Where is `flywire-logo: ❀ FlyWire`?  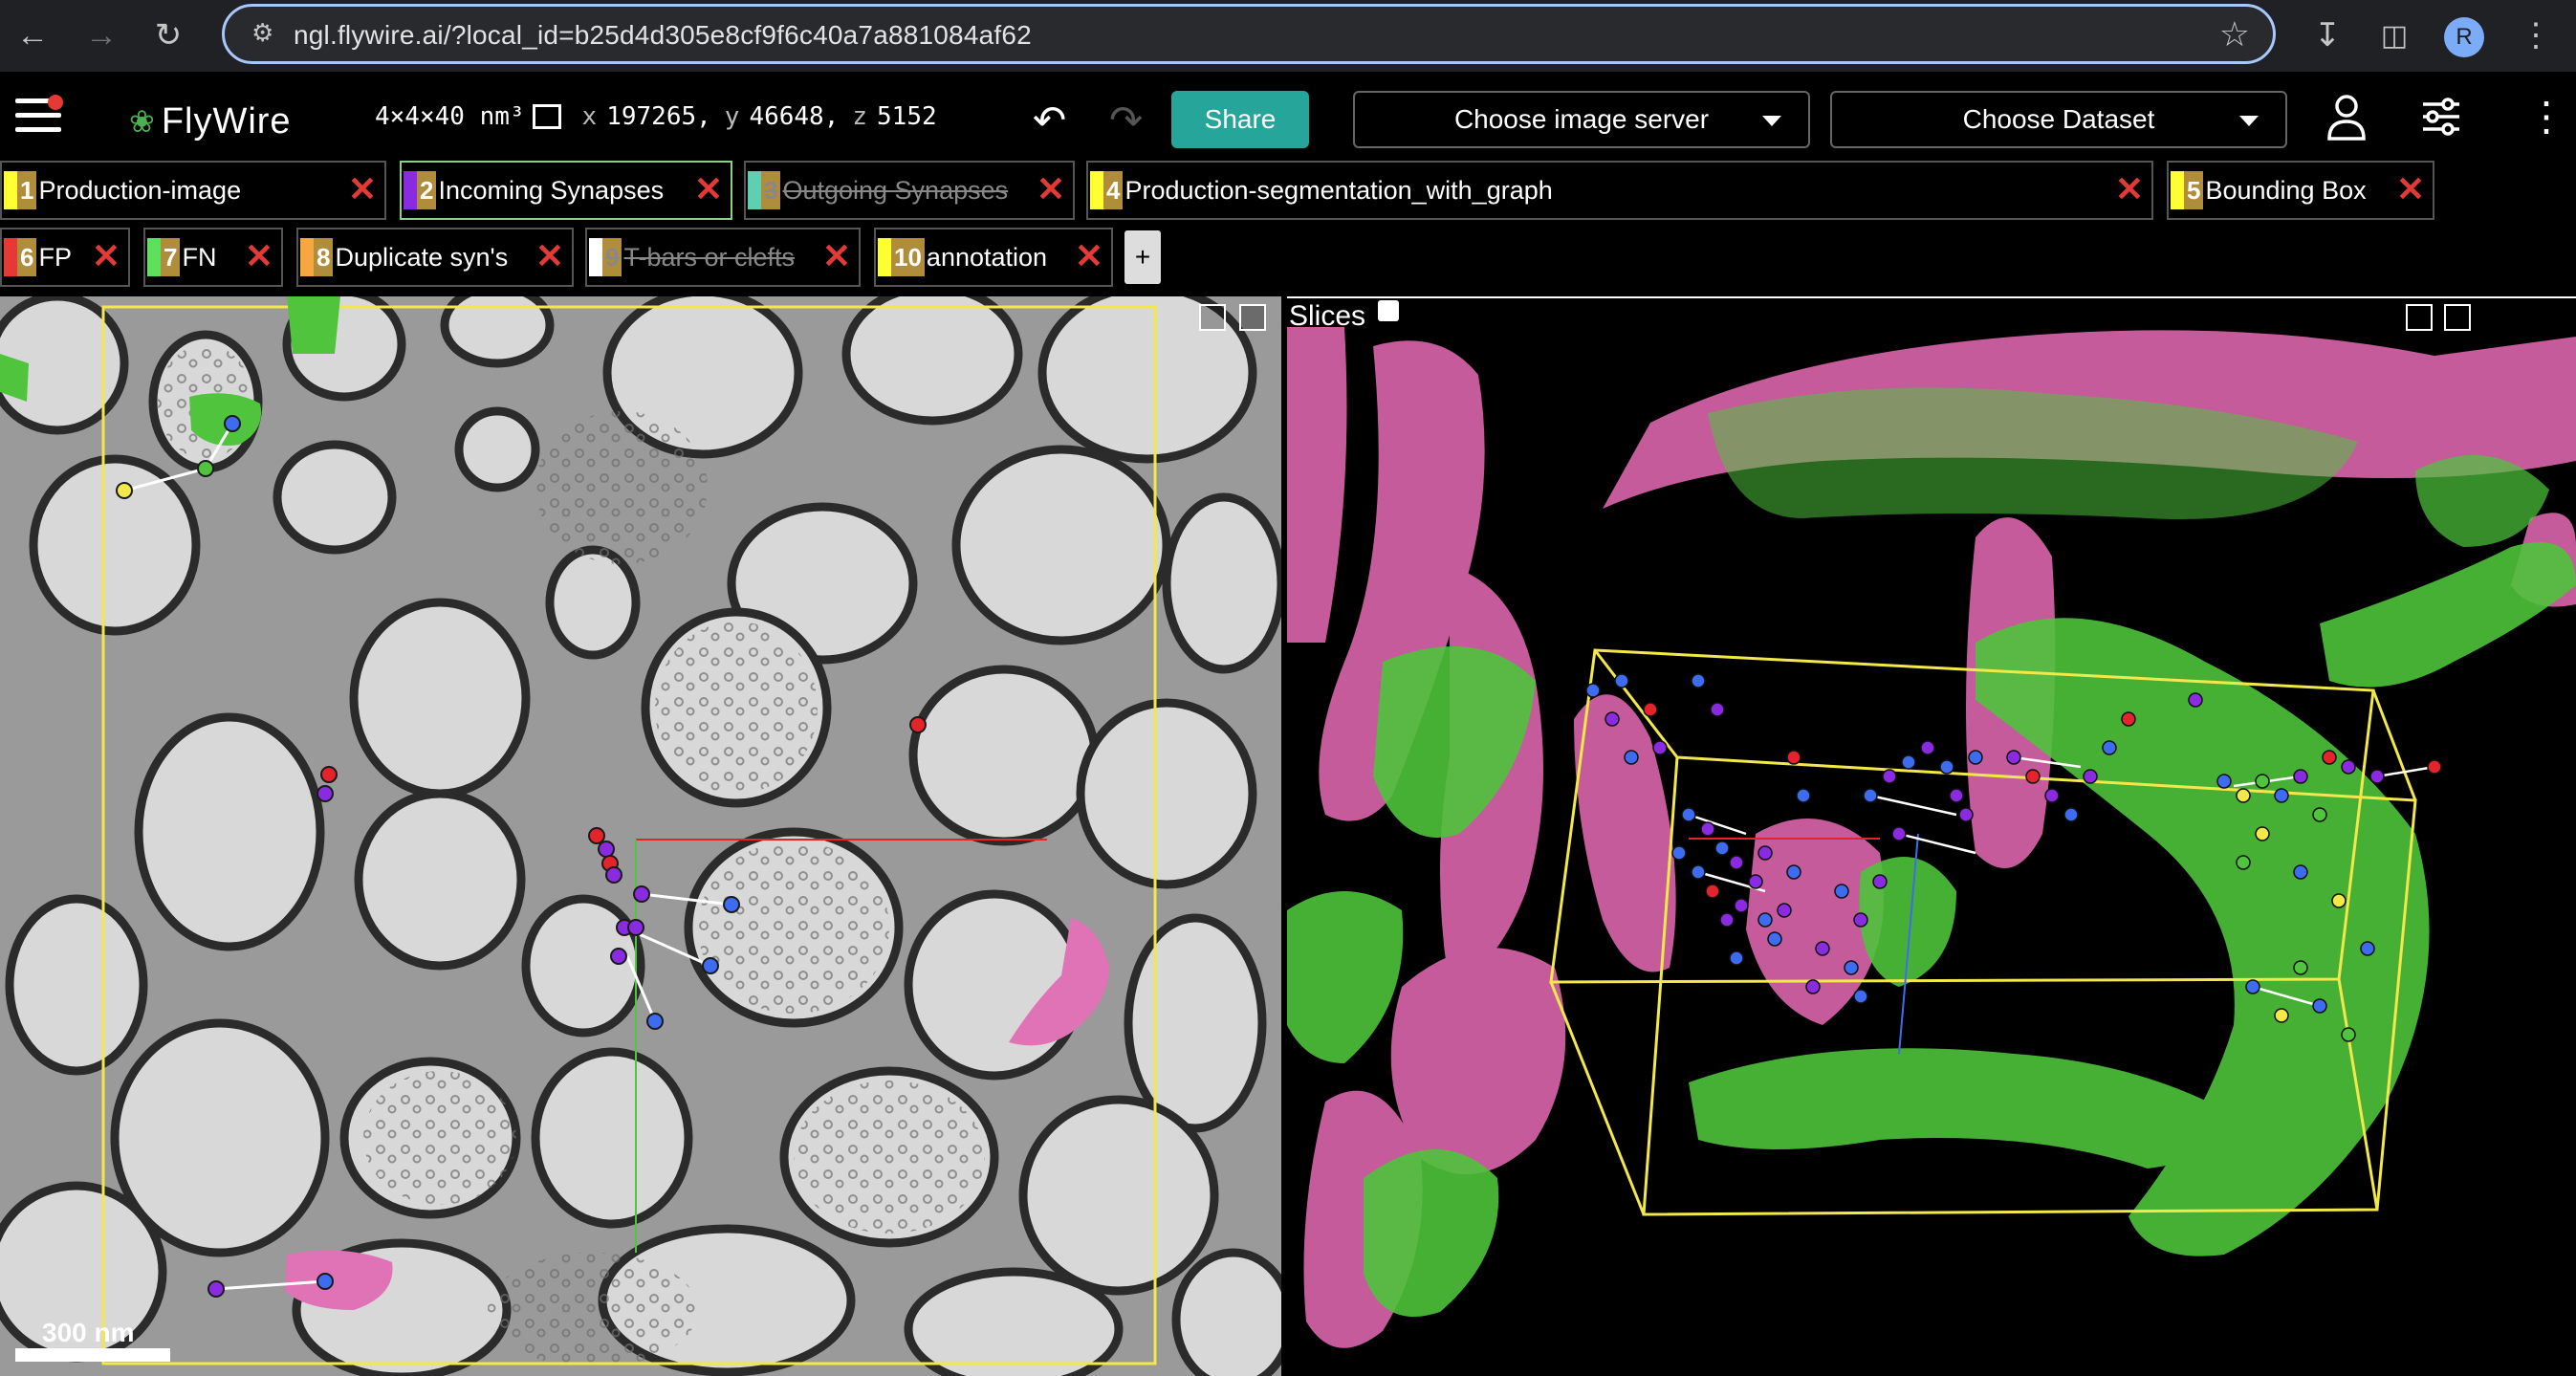
flywire-logo: ❀ FlyWire is located at coordinates (210, 121).